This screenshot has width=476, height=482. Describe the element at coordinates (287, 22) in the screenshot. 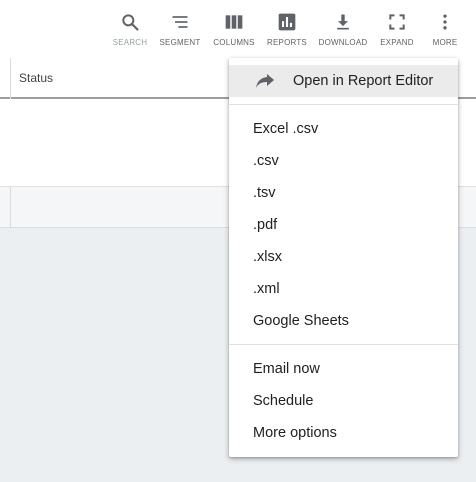

I see `reports-icon` at that location.